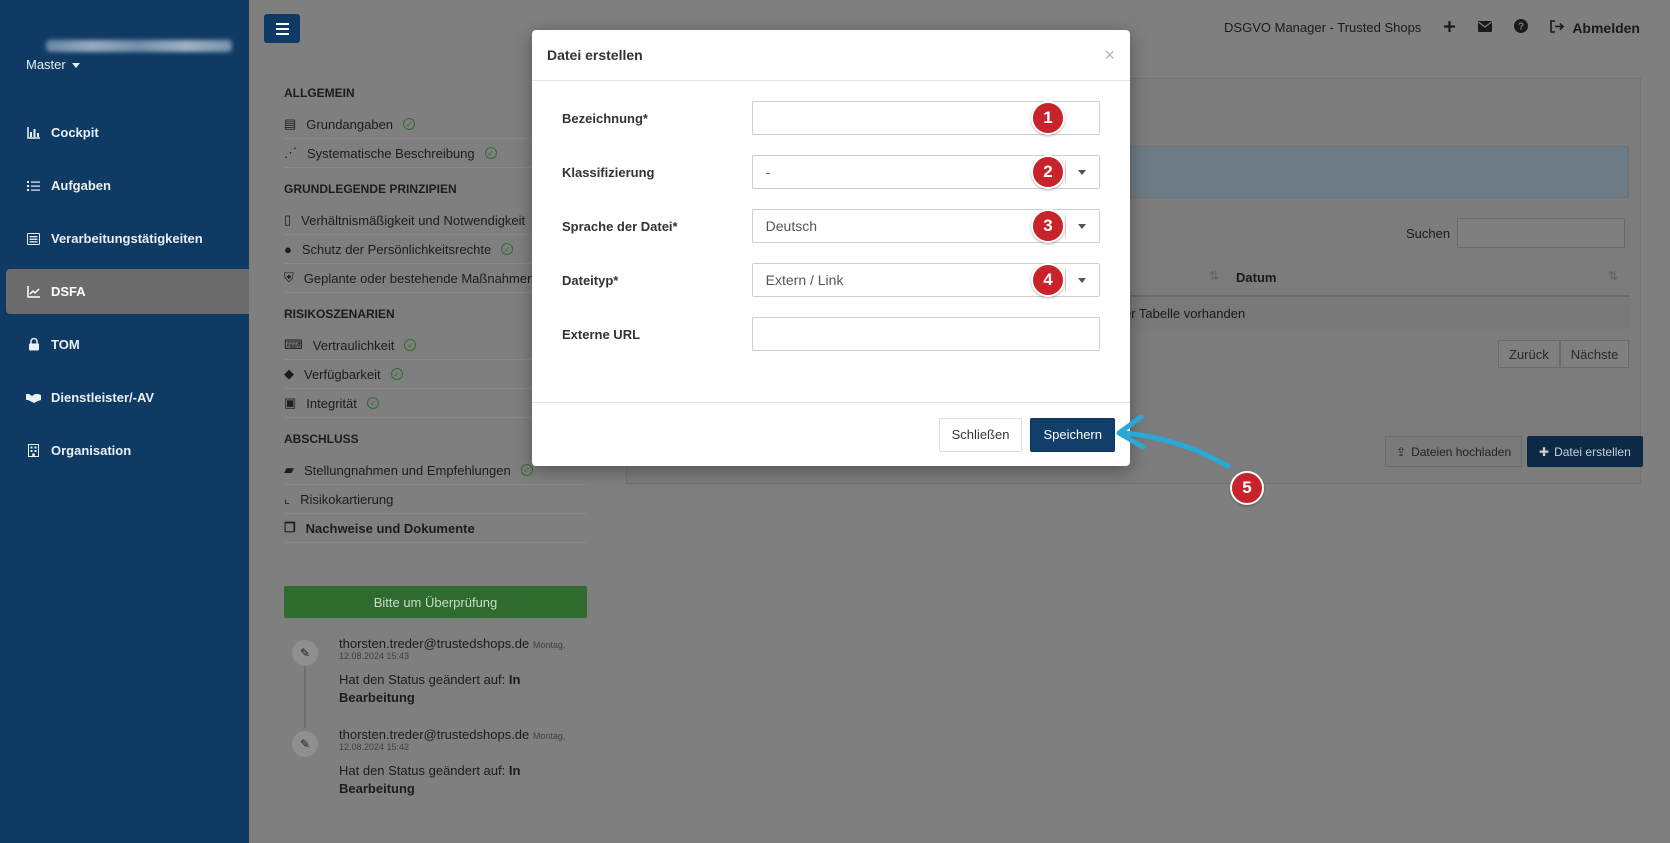 This screenshot has width=1670, height=843. What do you see at coordinates (288, 219) in the screenshot?
I see `file-icon: ▯` at bounding box center [288, 219].